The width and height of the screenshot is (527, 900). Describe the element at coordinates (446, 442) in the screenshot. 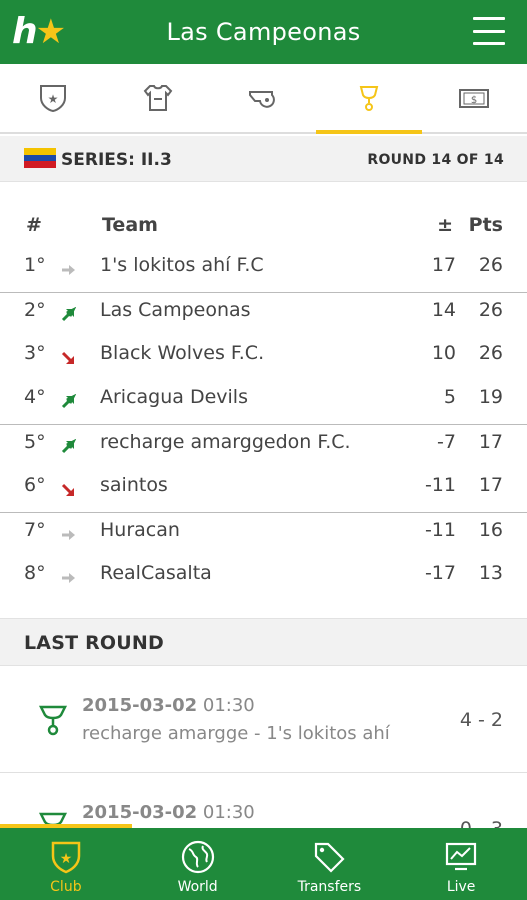

I see `goal-difference: -7` at that location.